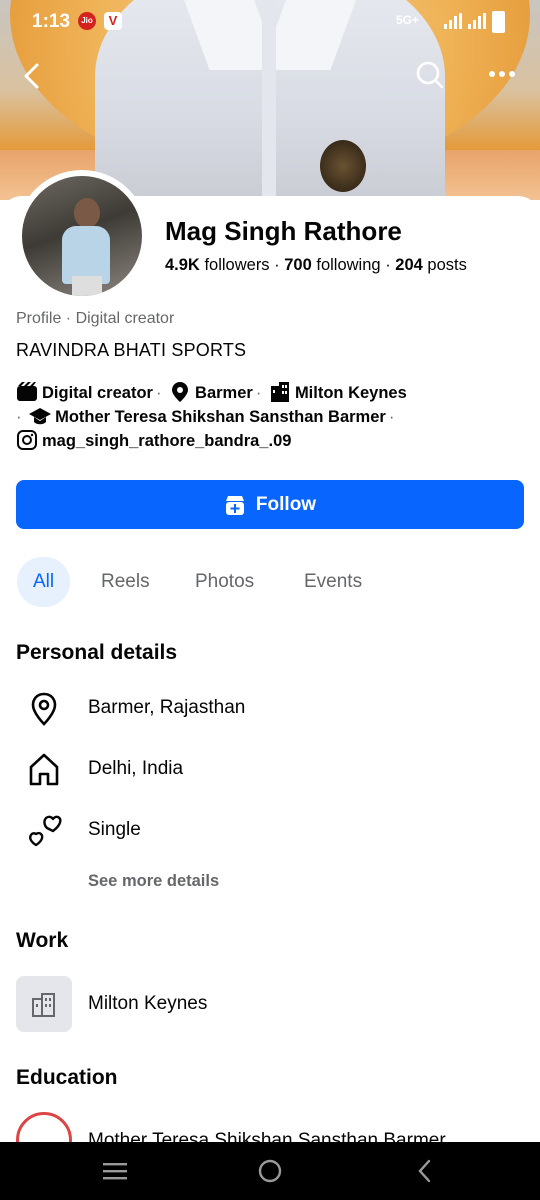  What do you see at coordinates (182, 265) in the screenshot?
I see `followers-count: 4.9K` at bounding box center [182, 265].